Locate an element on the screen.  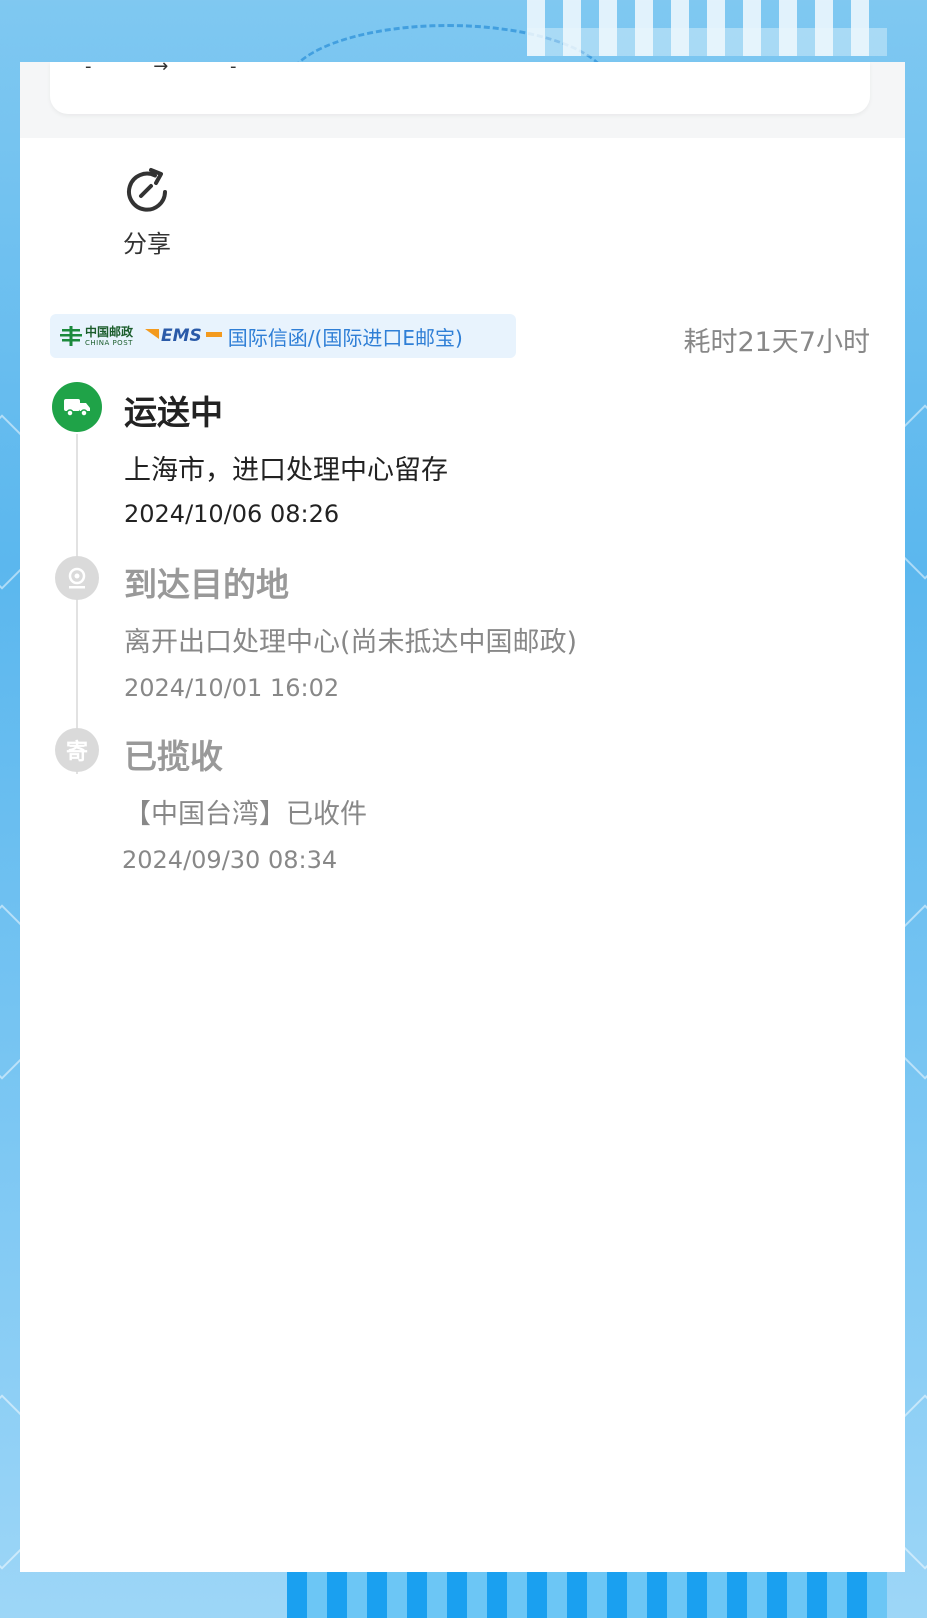
china-post-cn: 中国邮政 is located at coordinates (109, 331).